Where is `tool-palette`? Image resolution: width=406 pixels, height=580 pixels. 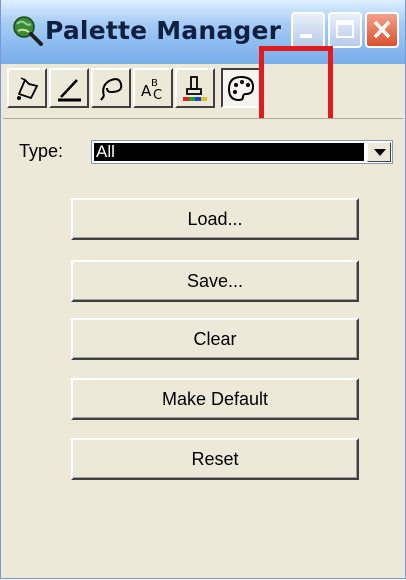 tool-palette is located at coordinates (241, 88).